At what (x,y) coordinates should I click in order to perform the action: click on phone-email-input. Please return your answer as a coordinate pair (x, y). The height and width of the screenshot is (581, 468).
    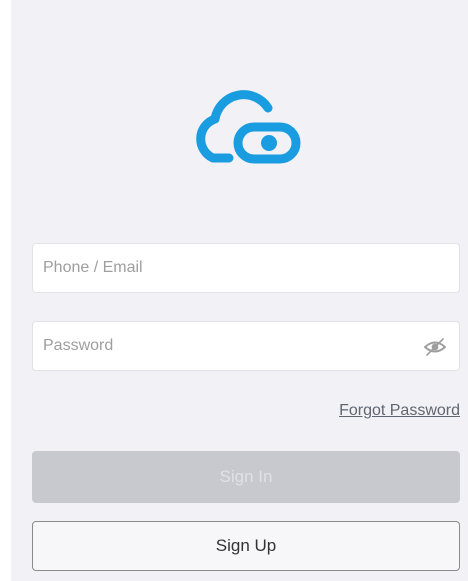
    Looking at the image, I should click on (246, 268).